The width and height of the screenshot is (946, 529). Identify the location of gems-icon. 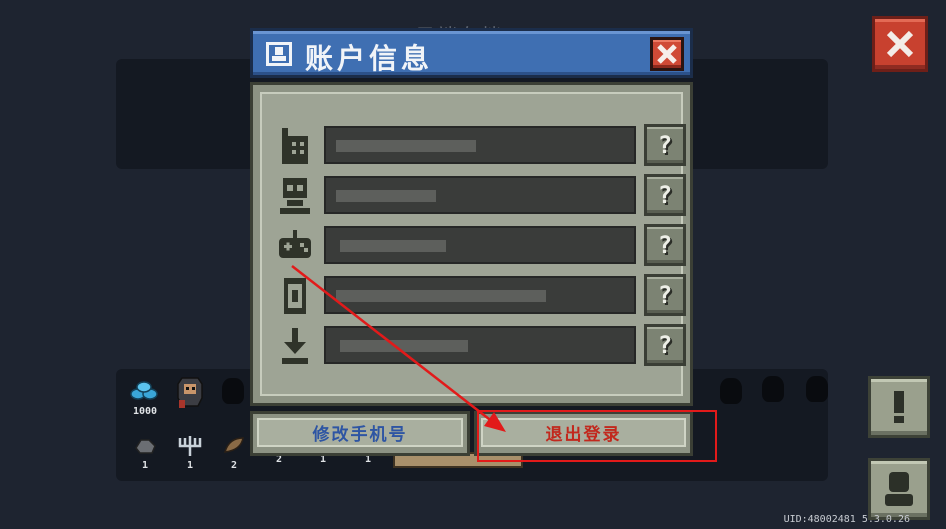
(144, 390).